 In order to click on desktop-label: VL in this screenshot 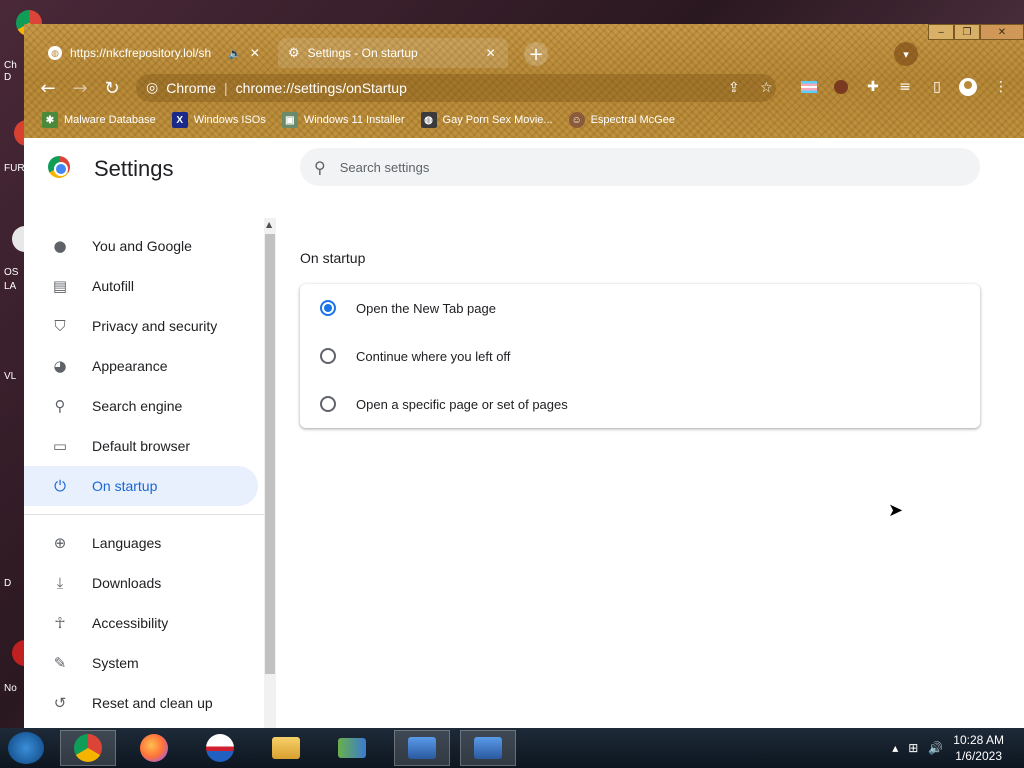, I will do `click(10, 376)`.